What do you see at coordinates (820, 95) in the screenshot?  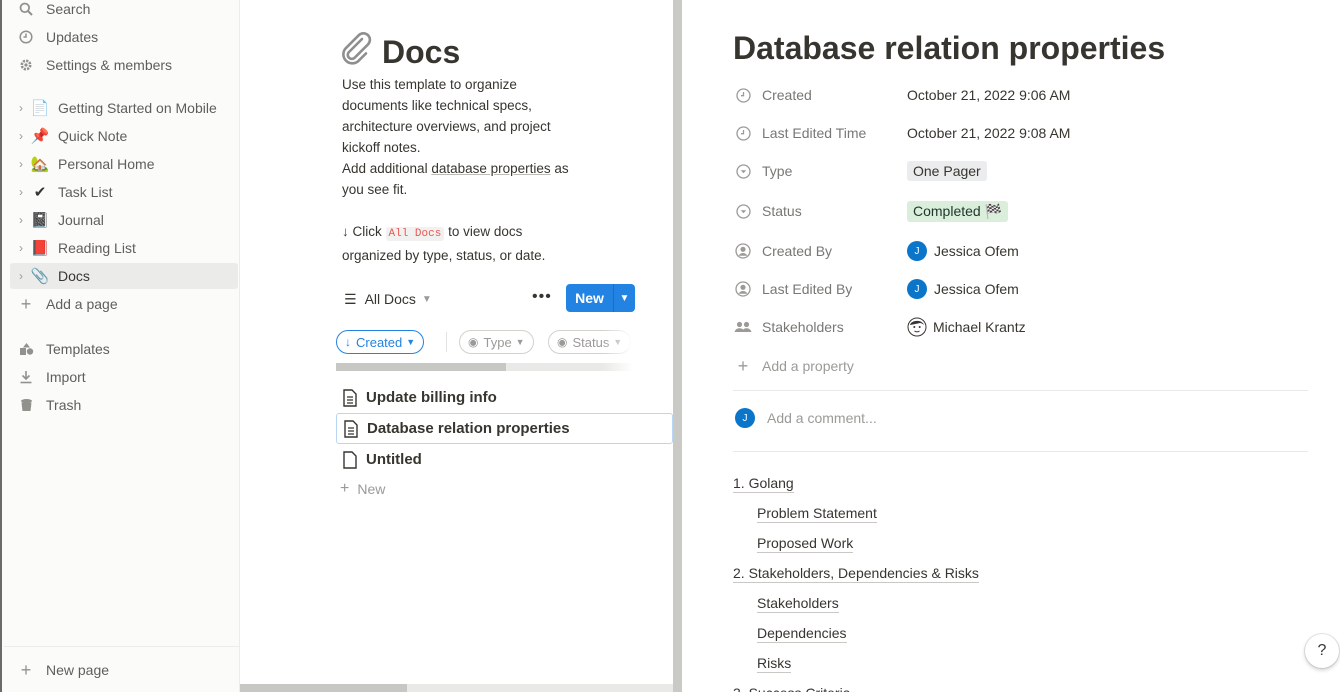 I see `property-key: Created` at bounding box center [820, 95].